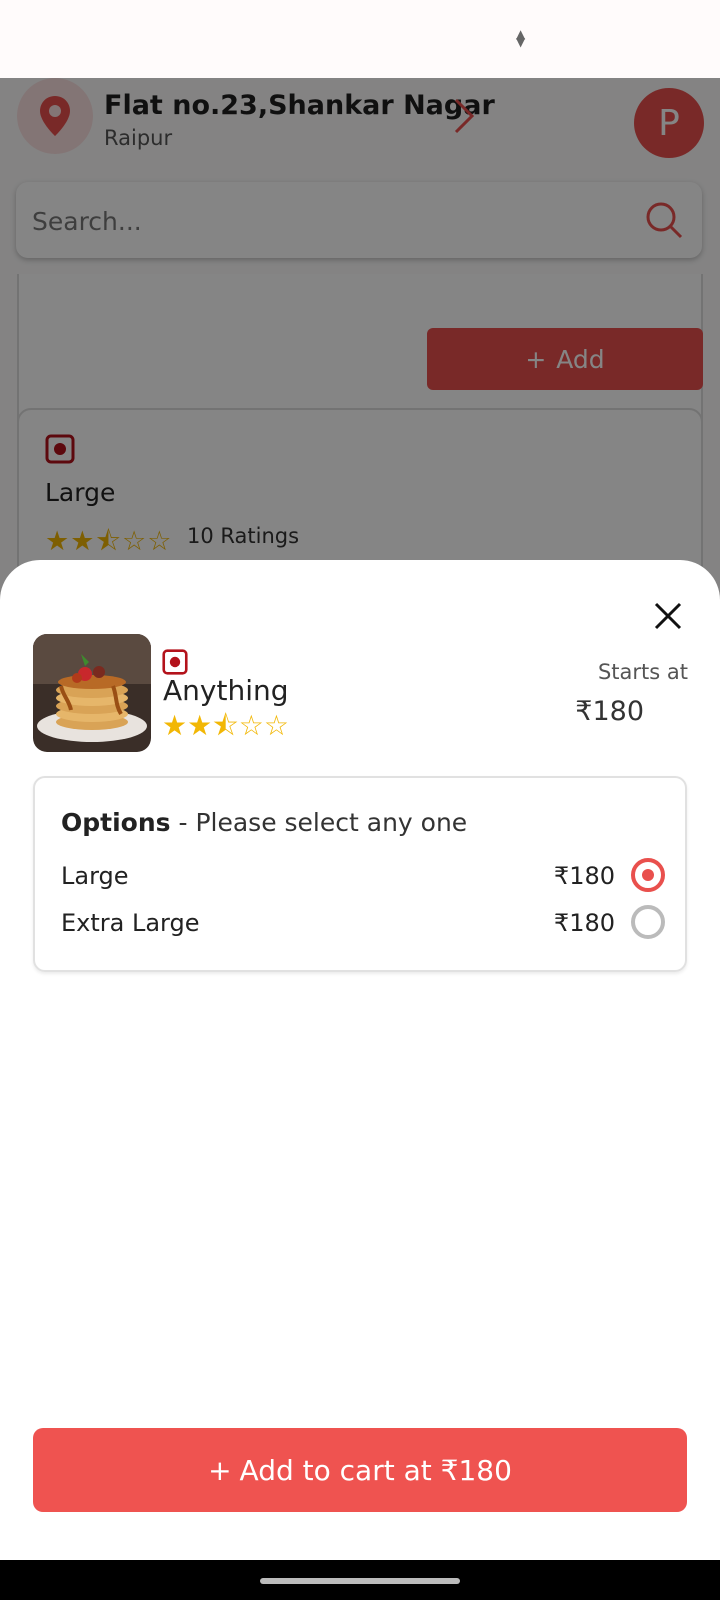 The width and height of the screenshot is (720, 1600). Describe the element at coordinates (668, 616) in the screenshot. I see `close-icon` at that location.